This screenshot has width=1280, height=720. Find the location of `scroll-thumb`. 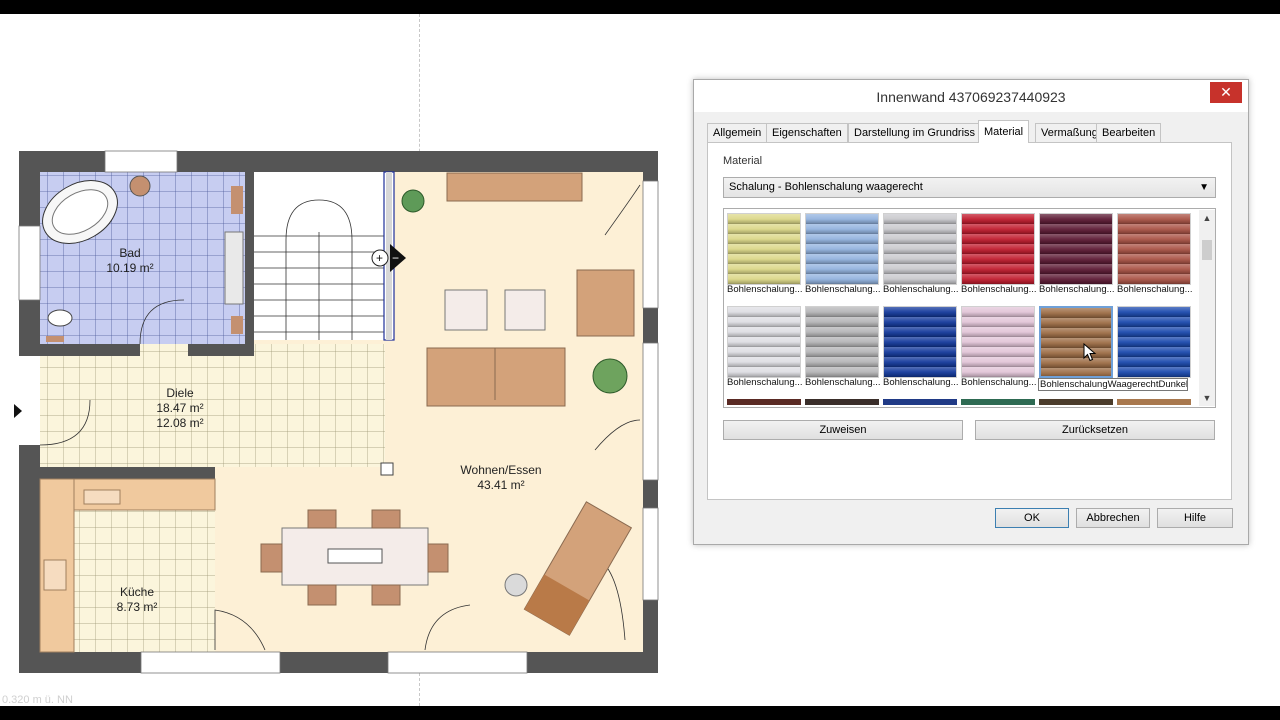

scroll-thumb is located at coordinates (1207, 250).